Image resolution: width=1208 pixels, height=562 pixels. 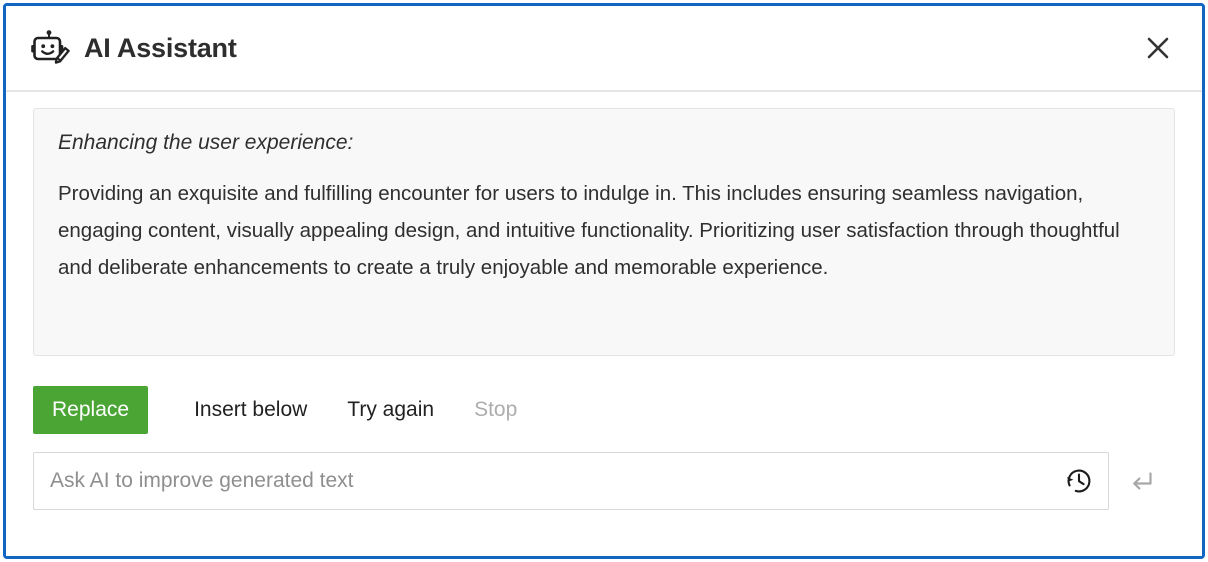 I want to click on prompt-row, so click(x=604, y=477).